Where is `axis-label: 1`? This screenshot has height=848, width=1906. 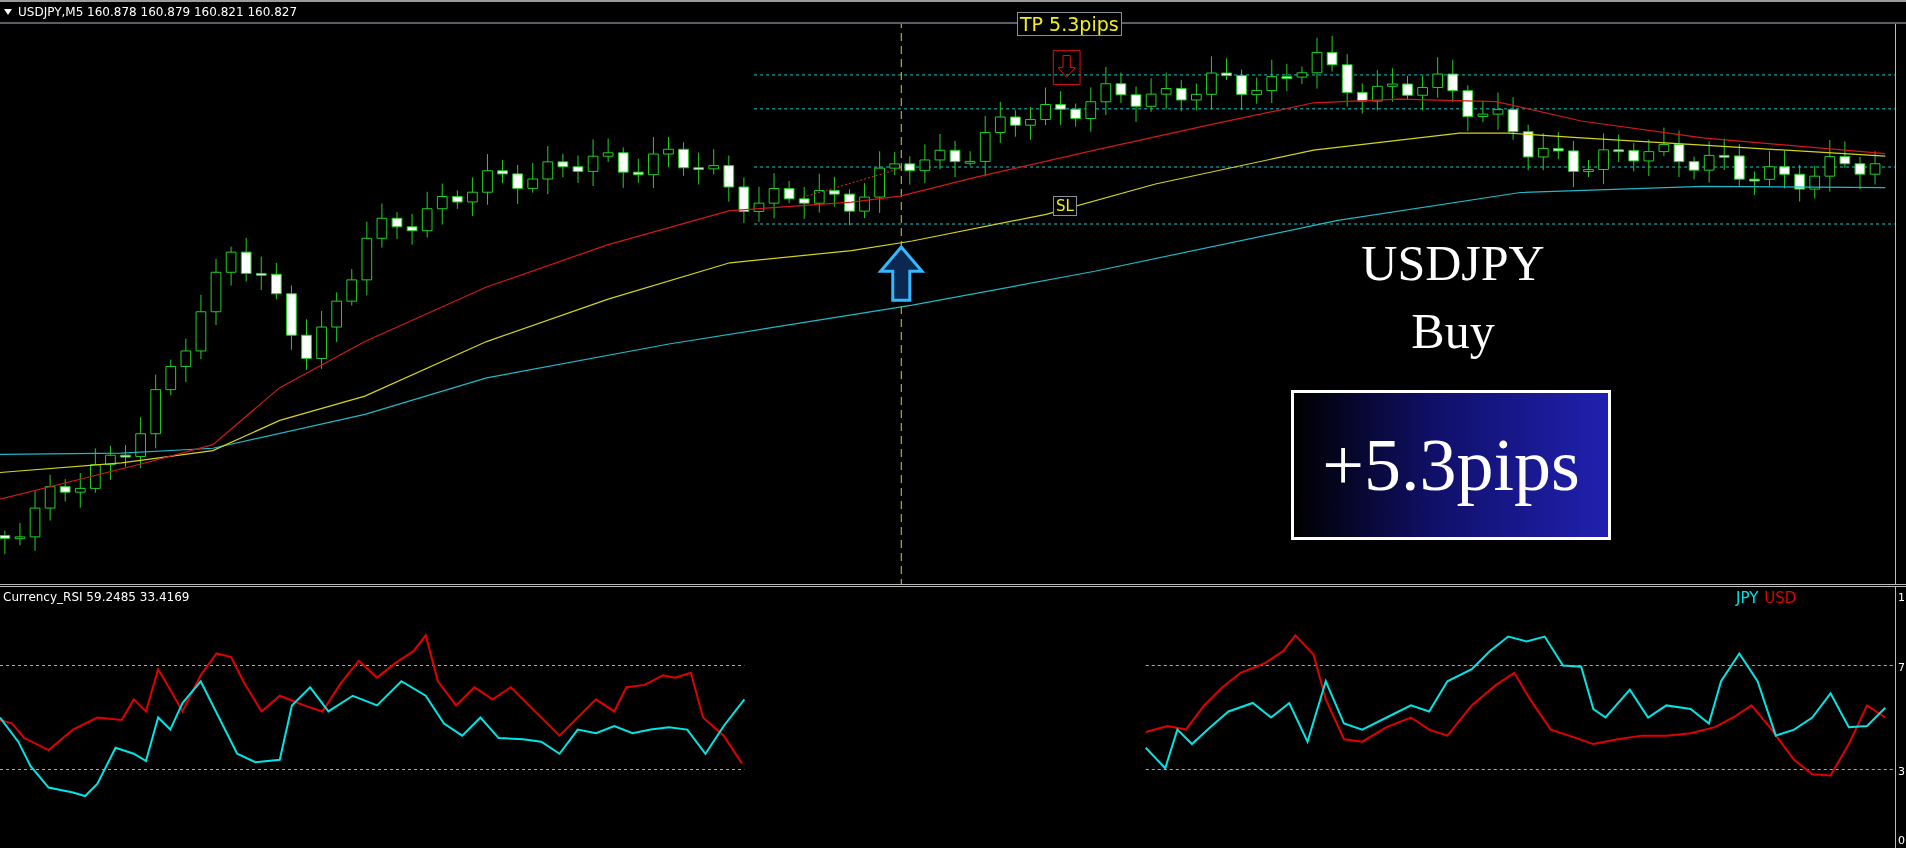
axis-label: 1 is located at coordinates (1901, 597).